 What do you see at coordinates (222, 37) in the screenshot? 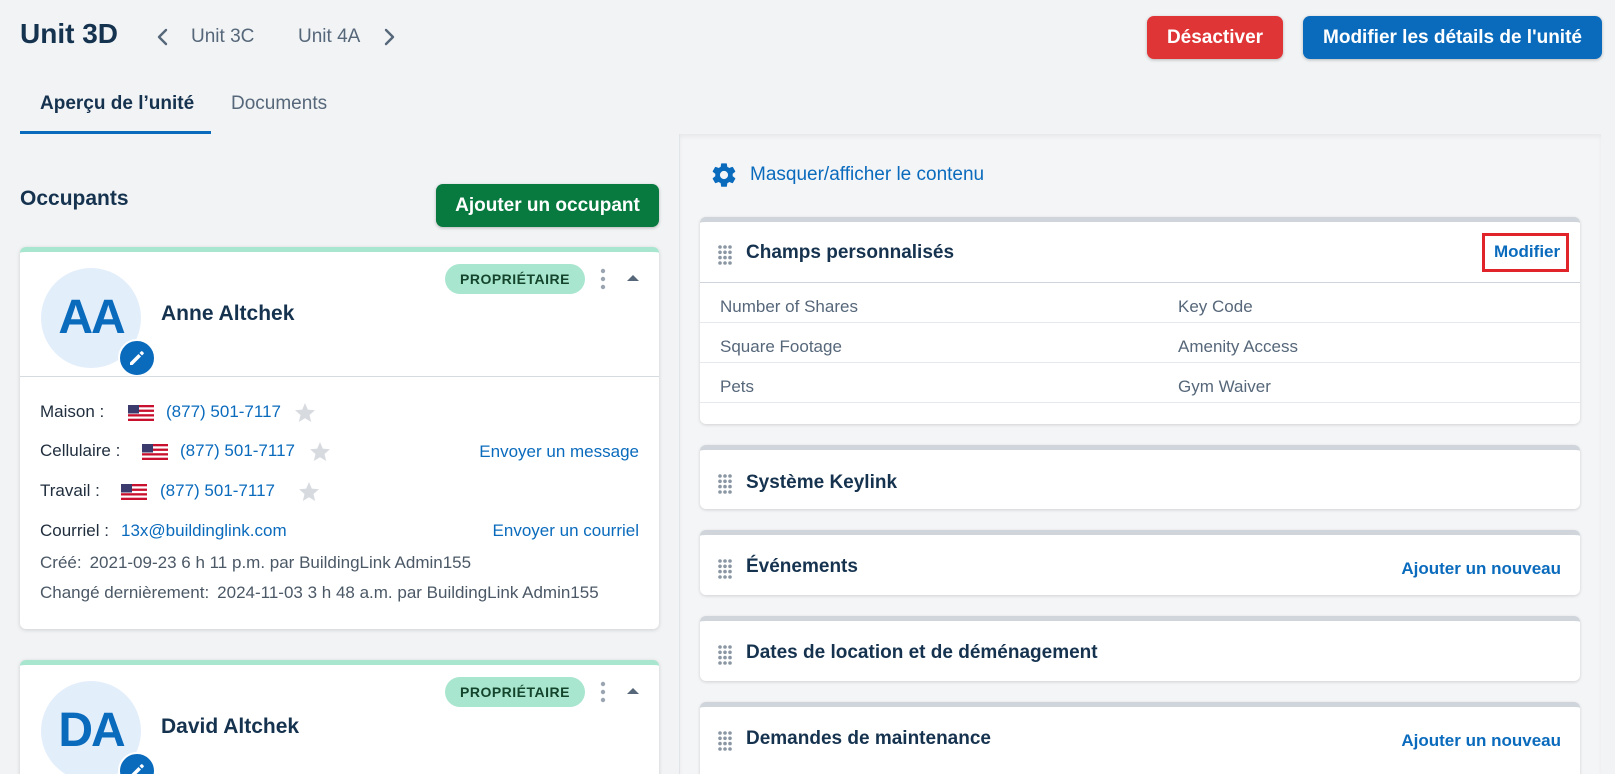
I see `prev-unit-link: Unit 3C` at bounding box center [222, 37].